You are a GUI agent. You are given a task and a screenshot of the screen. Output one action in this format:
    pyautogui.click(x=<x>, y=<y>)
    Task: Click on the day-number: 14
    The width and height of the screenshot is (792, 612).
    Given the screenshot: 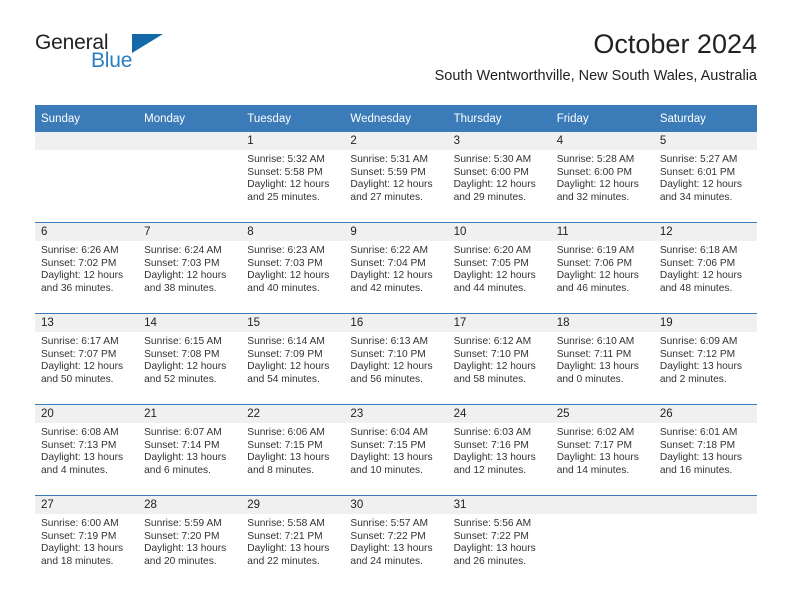 What is the action you would take?
    pyautogui.click(x=190, y=323)
    